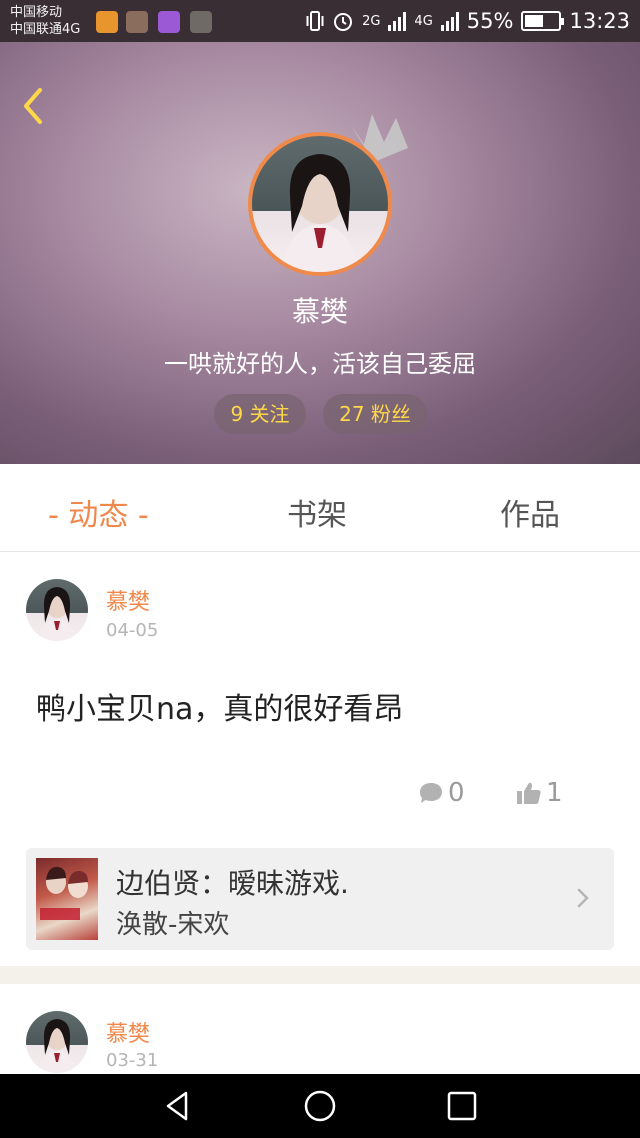 Image resolution: width=640 pixels, height=1138 pixels. What do you see at coordinates (375, 414) in the screenshot?
I see `followers-count-button: 27 粉丝` at bounding box center [375, 414].